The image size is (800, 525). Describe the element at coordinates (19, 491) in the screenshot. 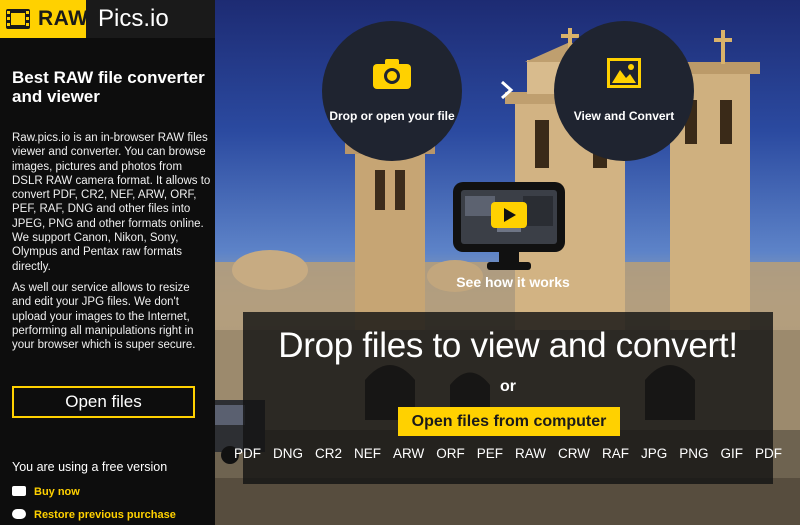

I see `card-icon` at that location.